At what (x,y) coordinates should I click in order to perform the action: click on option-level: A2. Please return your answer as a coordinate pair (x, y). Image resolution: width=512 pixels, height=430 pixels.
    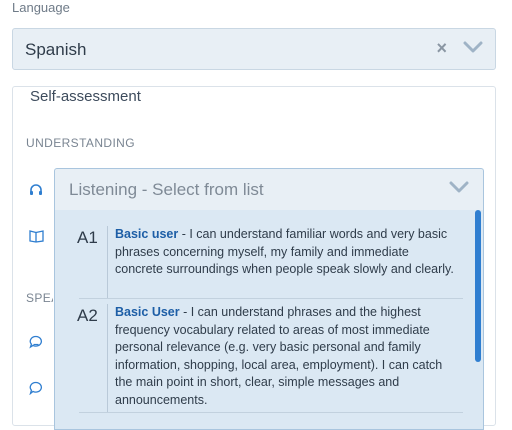
    Looking at the image, I should click on (87, 315).